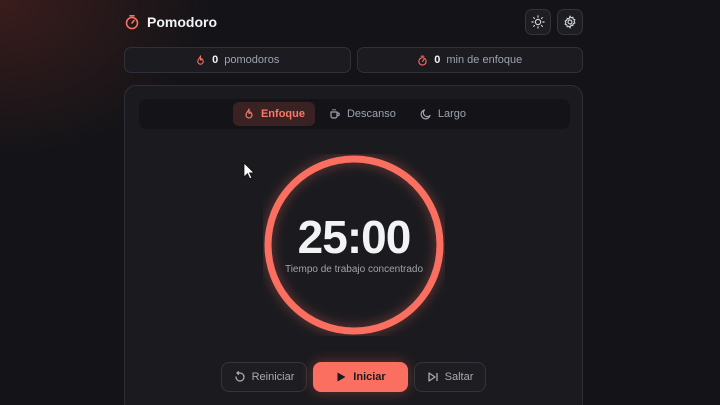  I want to click on reset-button: Reiniciar, so click(264, 377).